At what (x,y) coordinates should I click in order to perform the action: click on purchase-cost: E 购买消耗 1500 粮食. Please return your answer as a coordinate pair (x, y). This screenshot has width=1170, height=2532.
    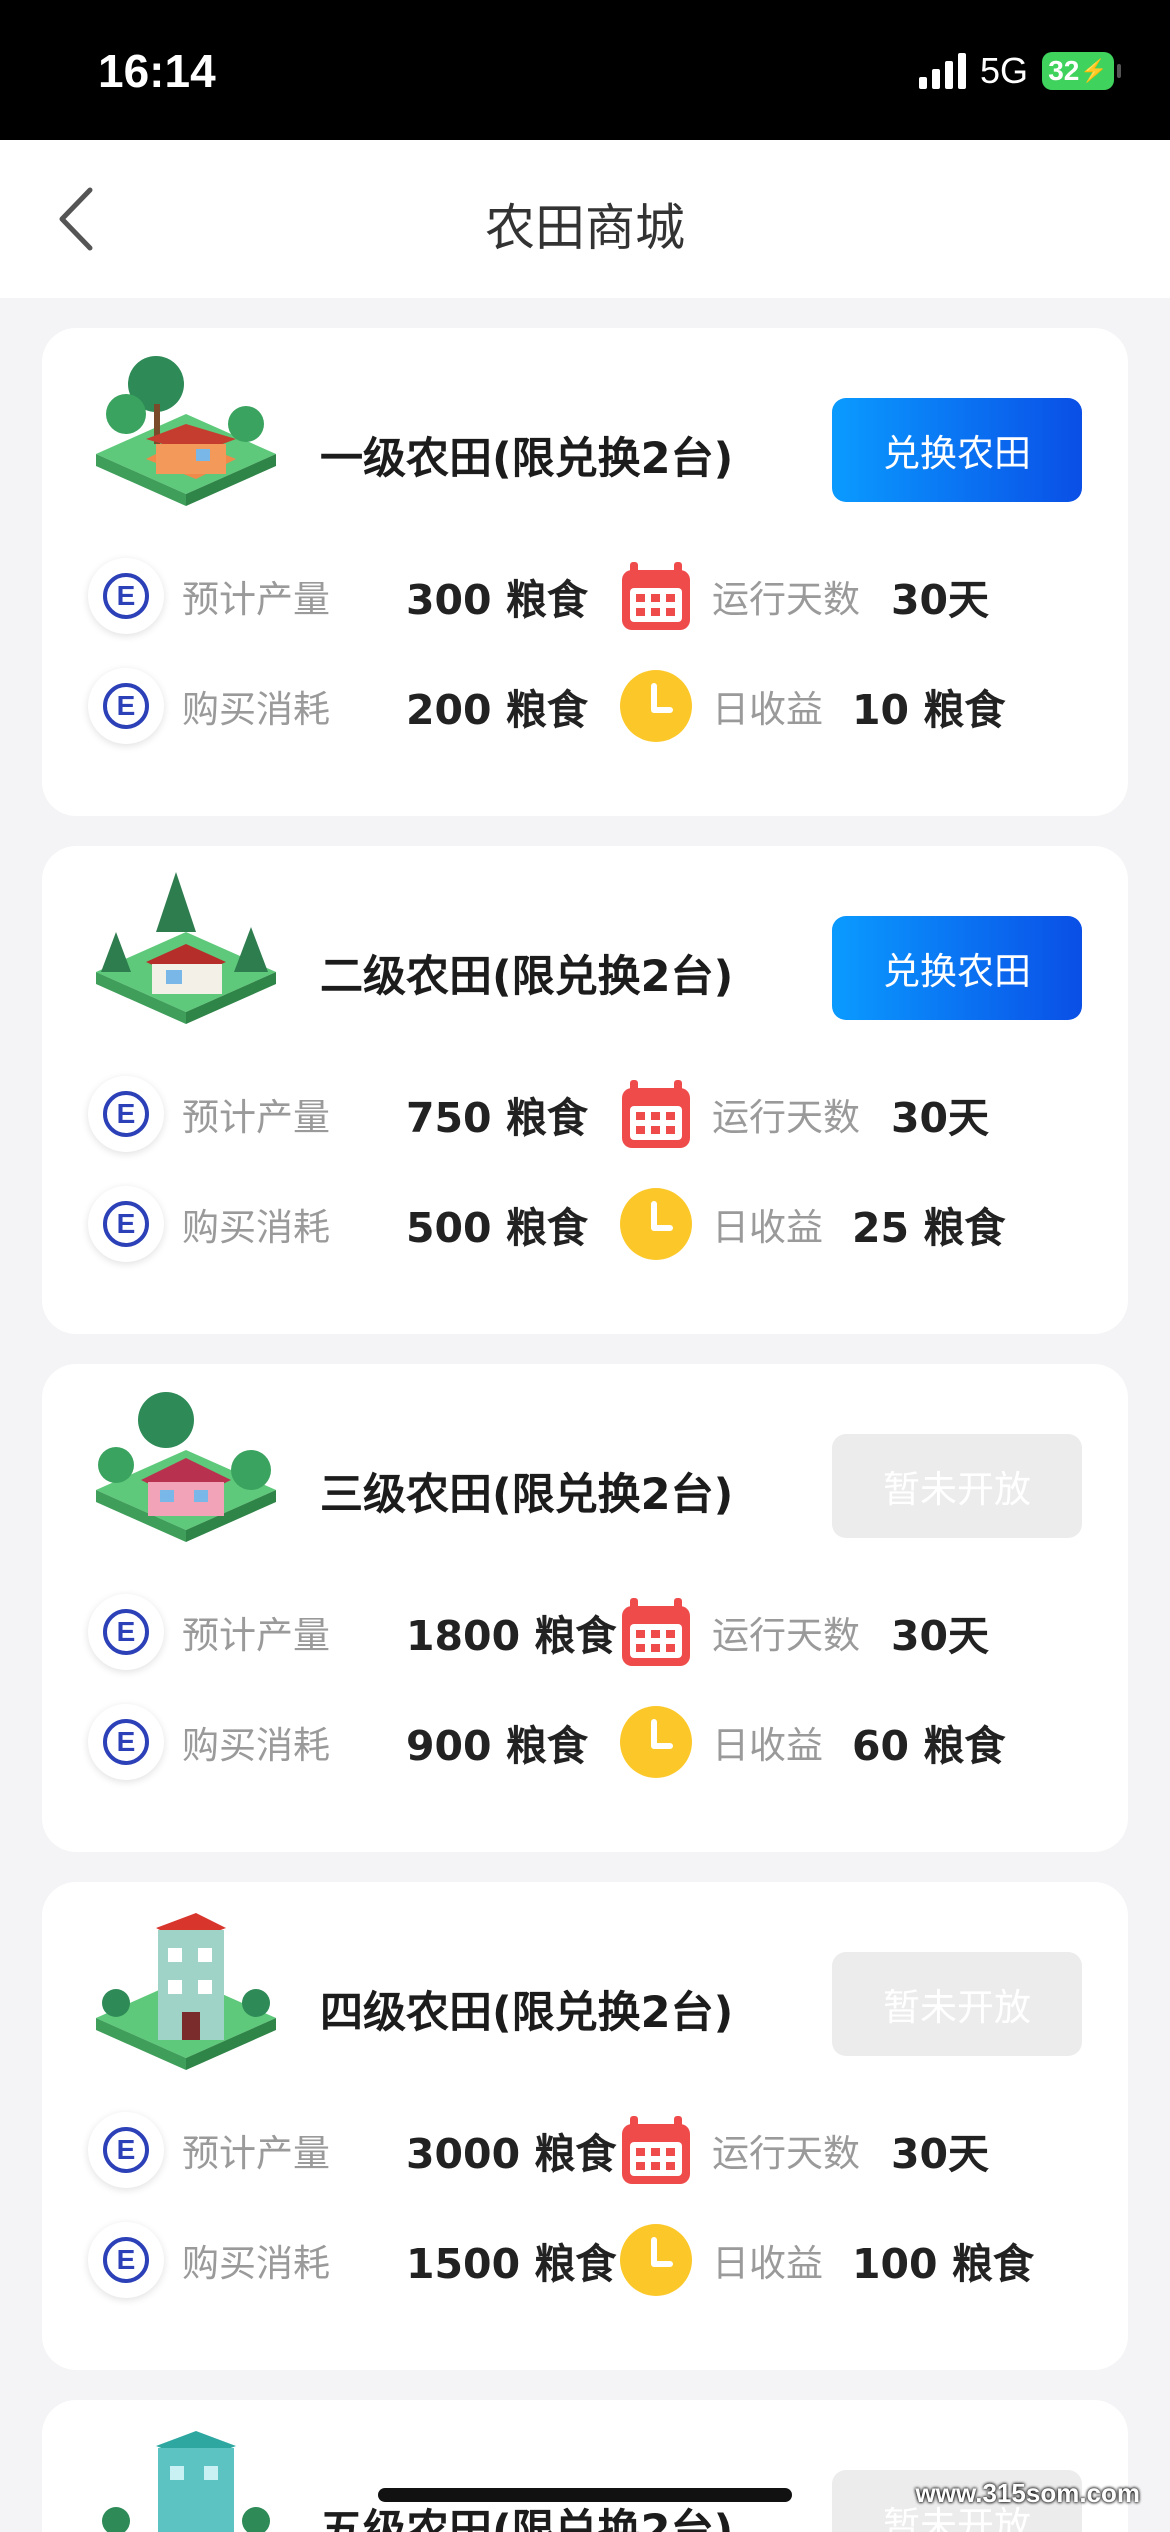
    Looking at the image, I should click on (351, 2260).